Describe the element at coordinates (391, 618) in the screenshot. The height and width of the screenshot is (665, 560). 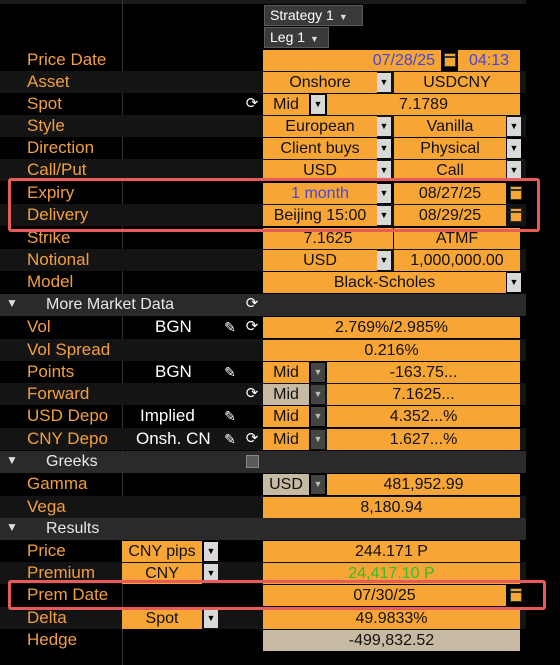
I see `delta-value-field: 49.9833%` at that location.